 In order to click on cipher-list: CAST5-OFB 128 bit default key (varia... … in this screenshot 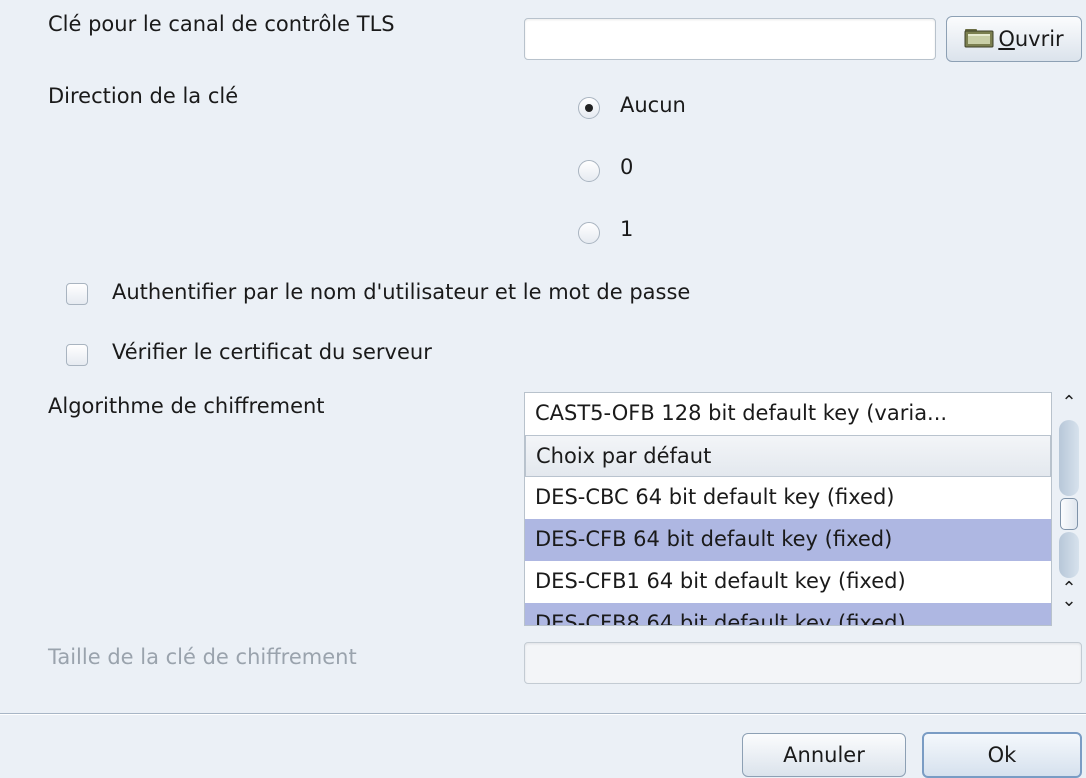, I will do `click(788, 509)`.